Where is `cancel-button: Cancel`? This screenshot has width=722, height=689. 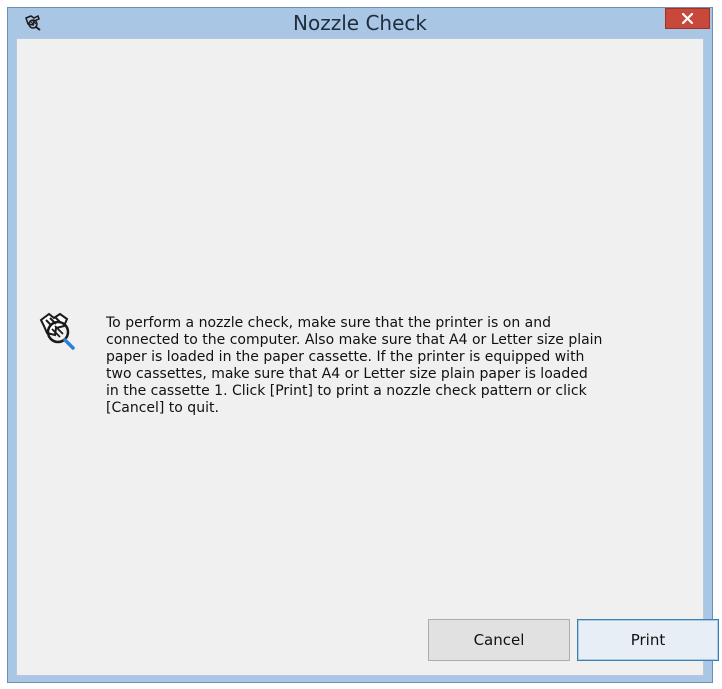
cancel-button: Cancel is located at coordinates (499, 640).